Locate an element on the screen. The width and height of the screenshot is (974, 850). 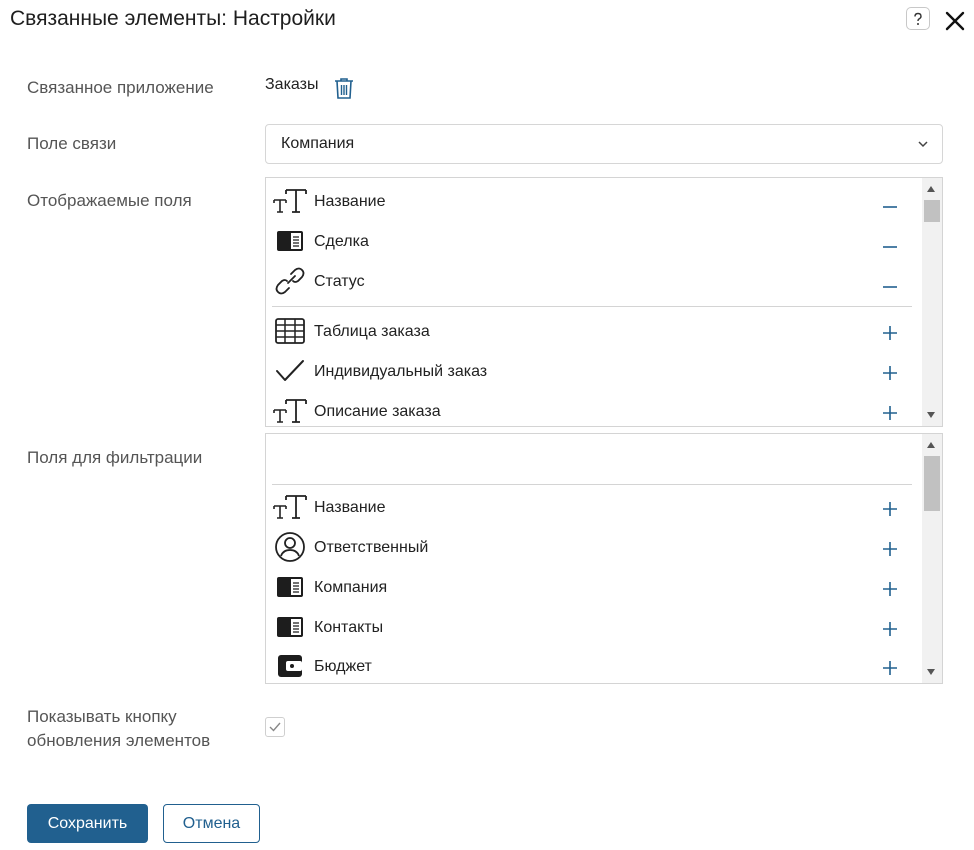
list-item: Контакты is located at coordinates (594, 627).